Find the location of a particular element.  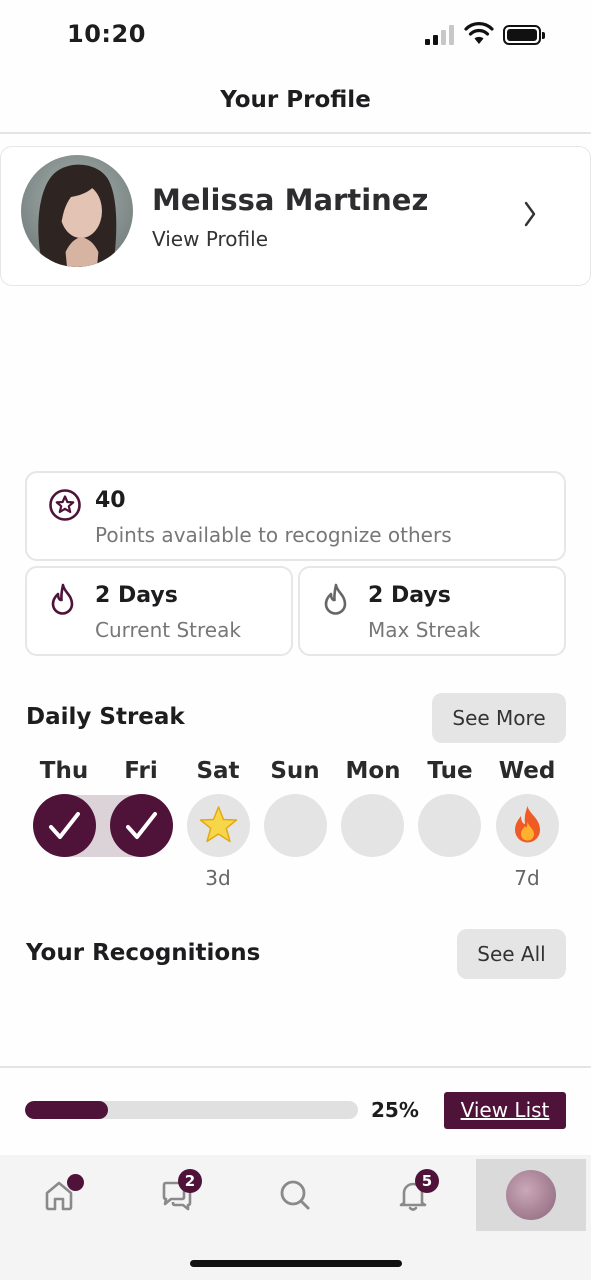

day-label-mon: Mon is located at coordinates (373, 771).